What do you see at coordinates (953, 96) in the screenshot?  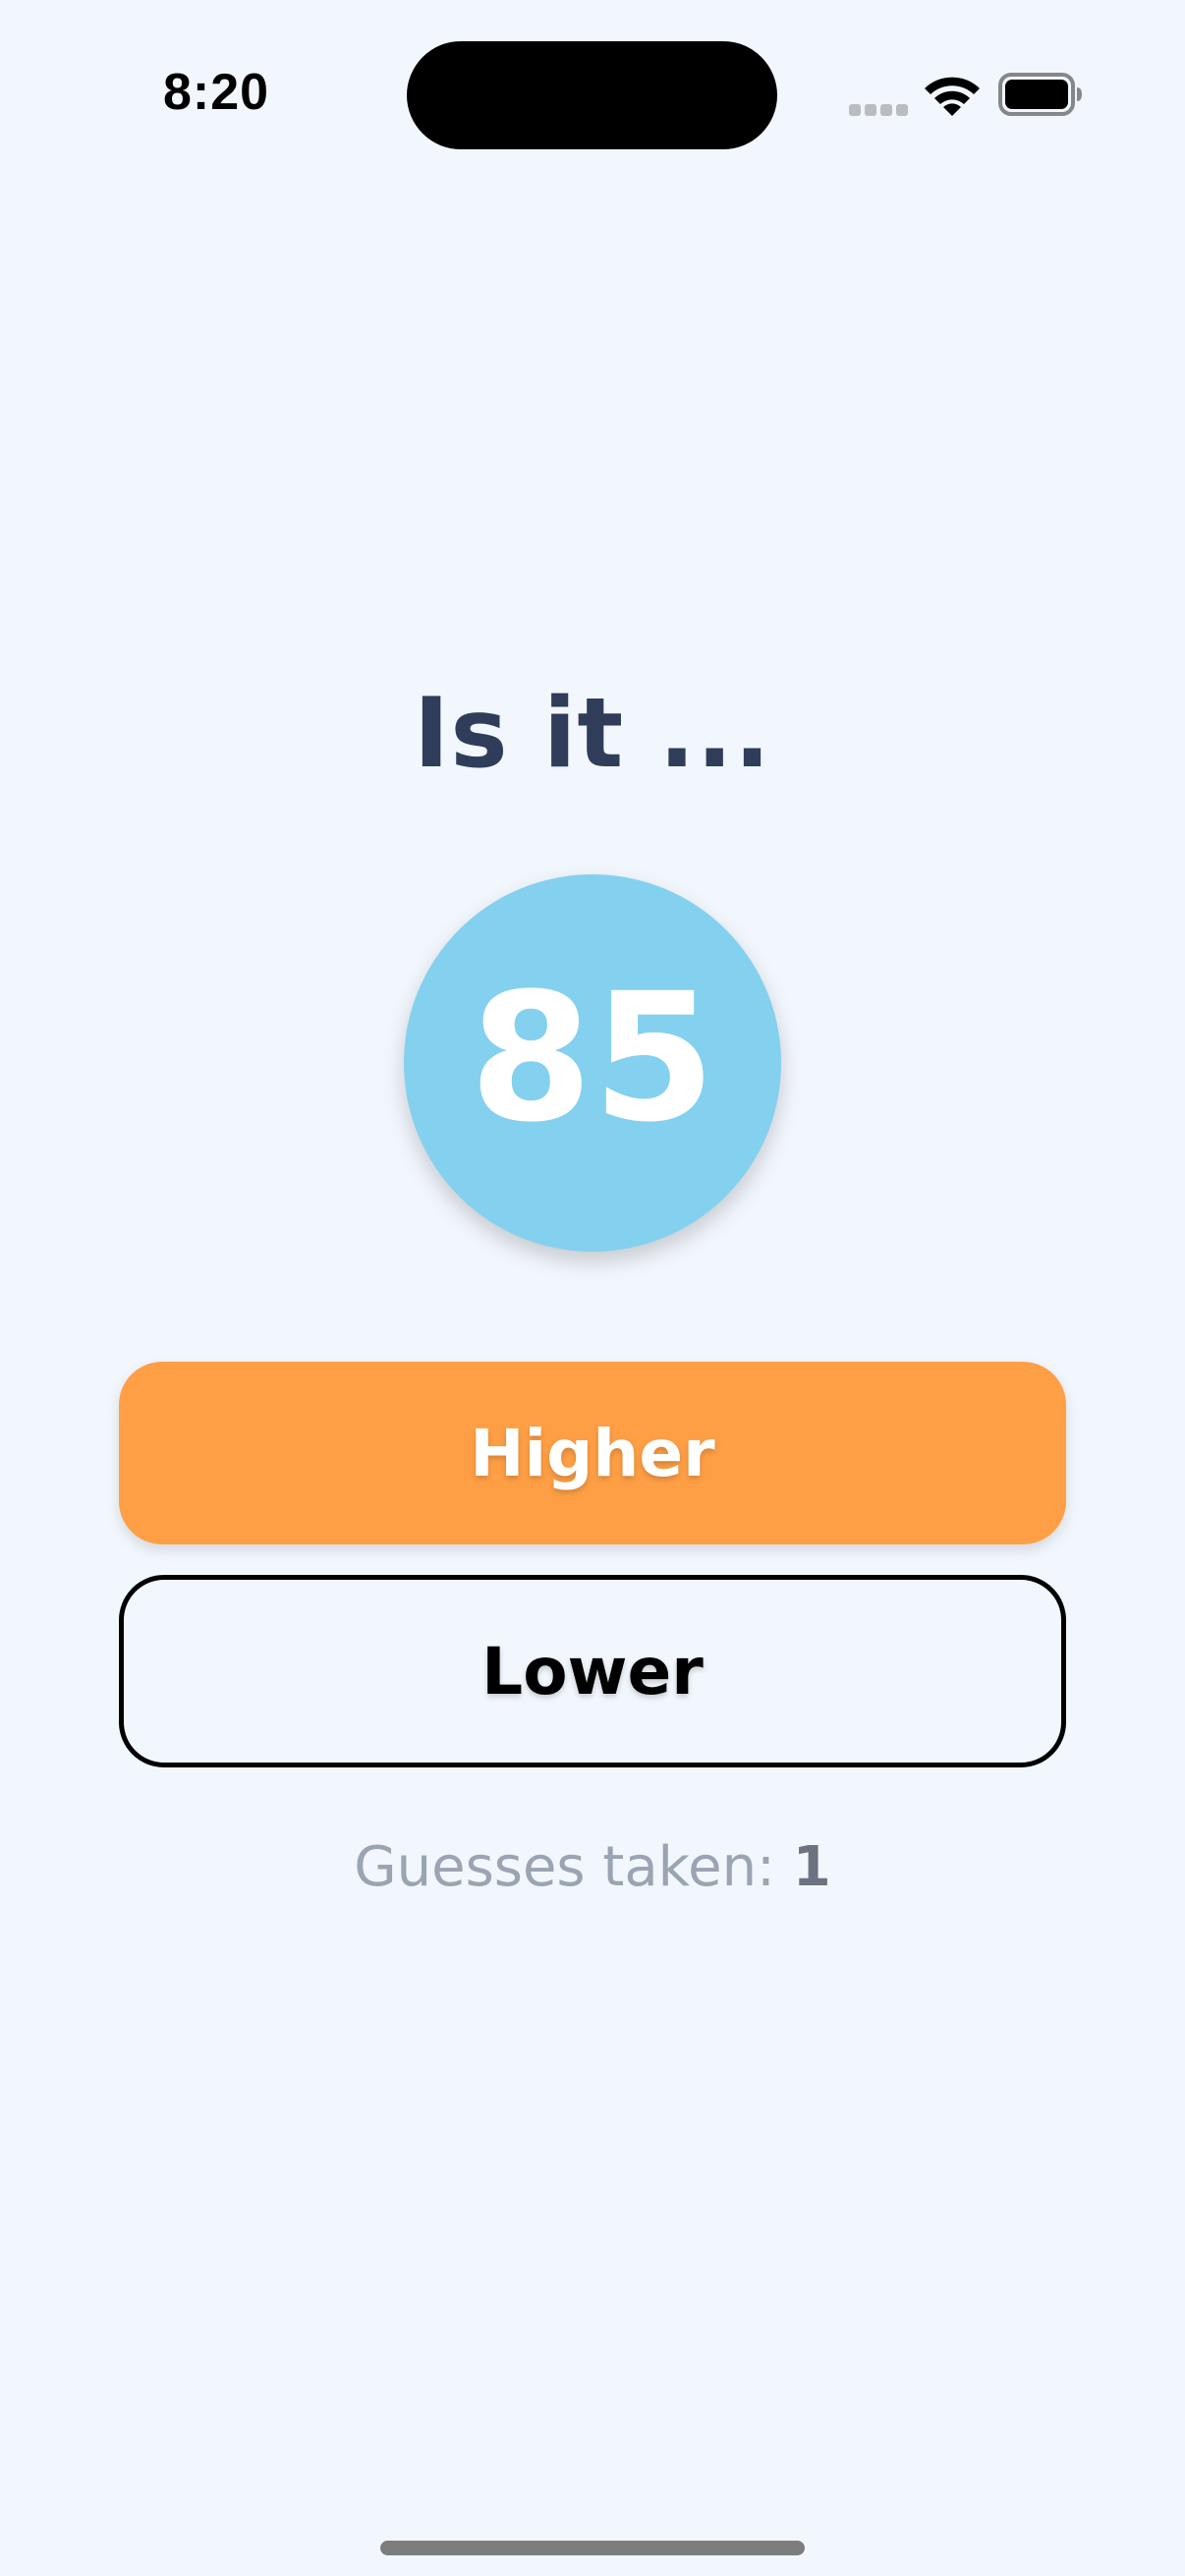 I see `wifi-icon` at bounding box center [953, 96].